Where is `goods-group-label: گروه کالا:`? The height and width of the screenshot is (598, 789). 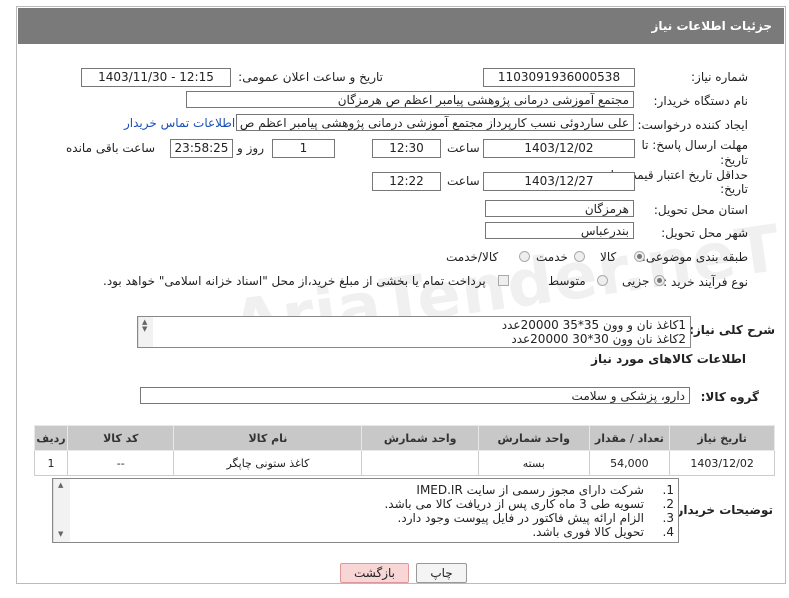 goods-group-label: گروه کالا: is located at coordinates (729, 397).